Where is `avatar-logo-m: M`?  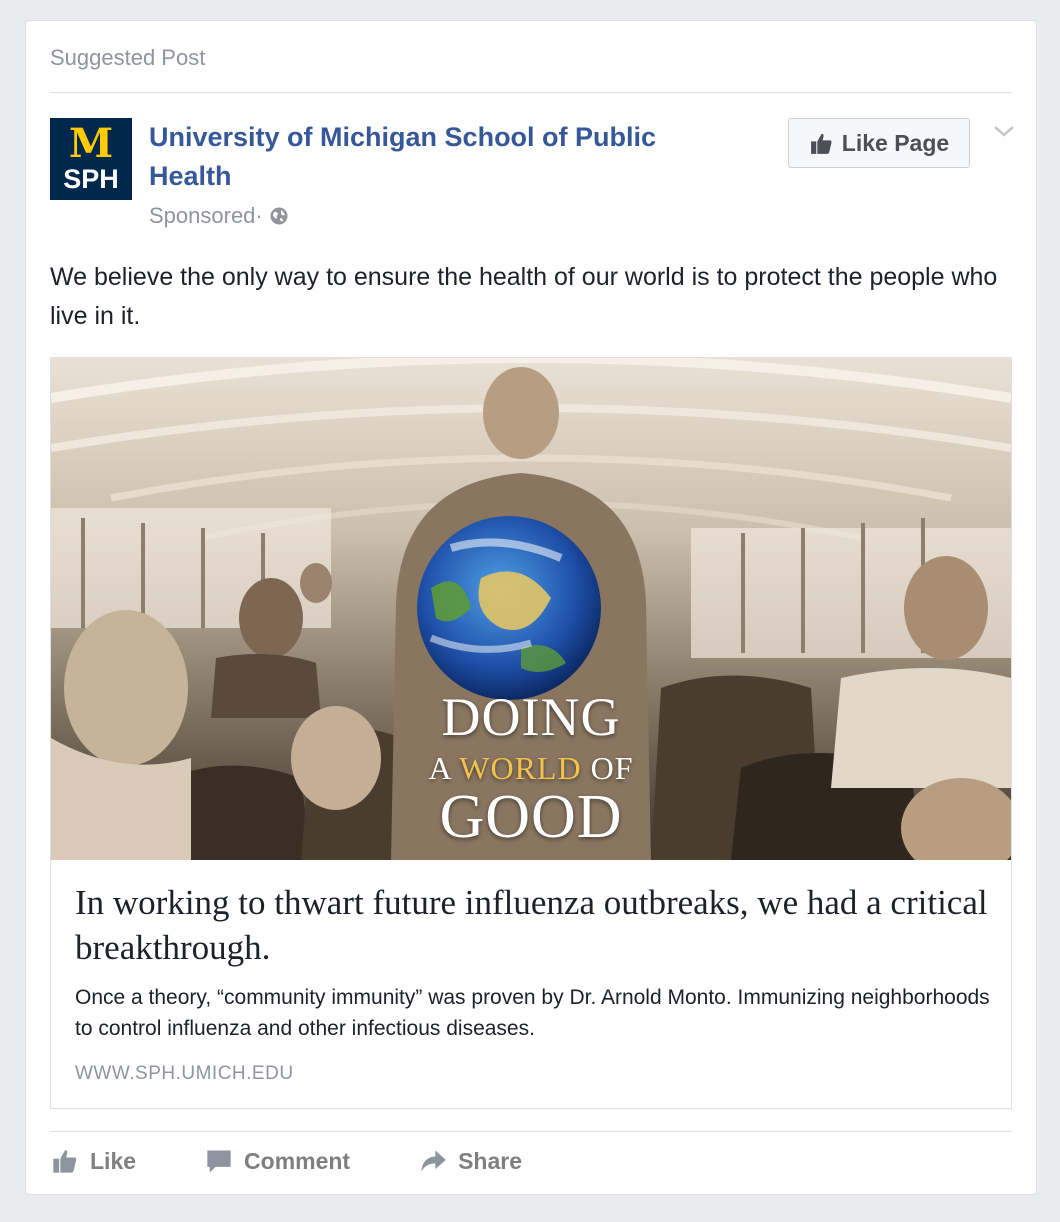 avatar-logo-m: M is located at coordinates (91, 143).